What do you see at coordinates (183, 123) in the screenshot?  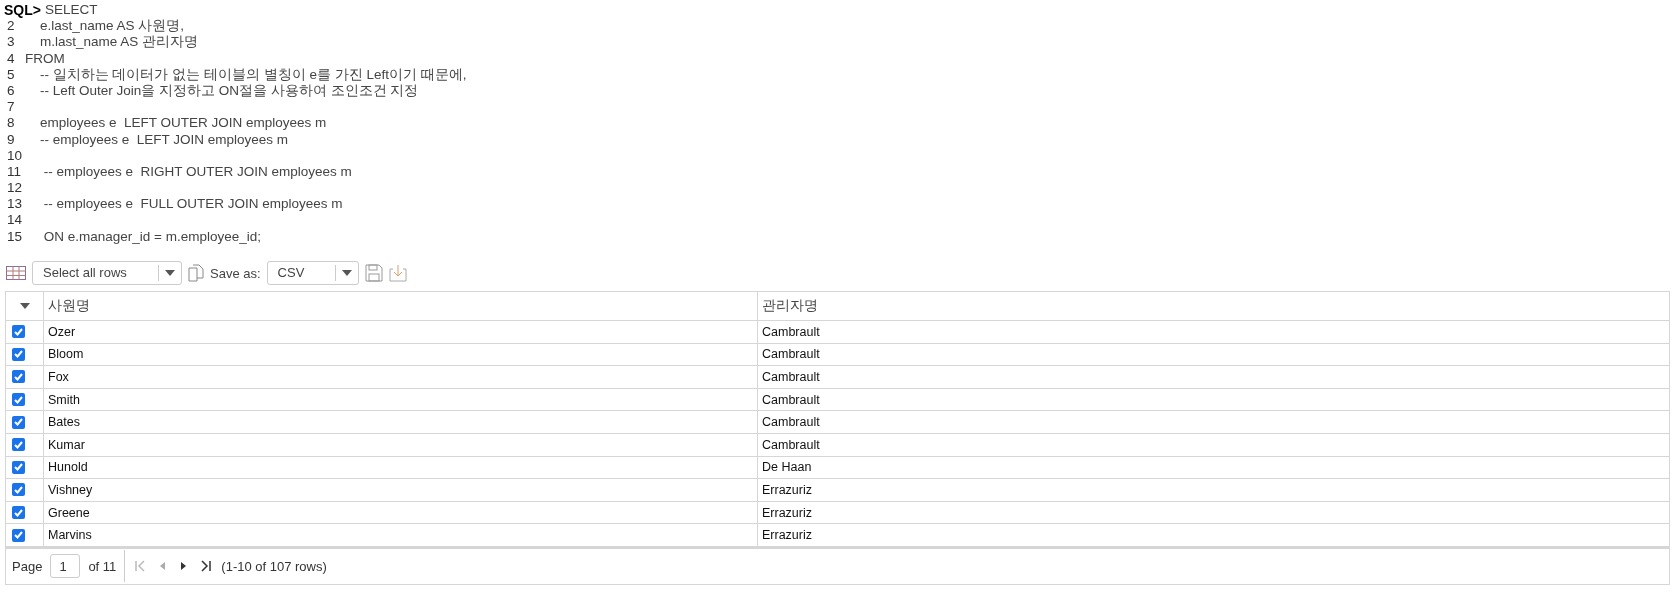 I see `code-line: employees e LEFT OUTER JOIN employees m` at bounding box center [183, 123].